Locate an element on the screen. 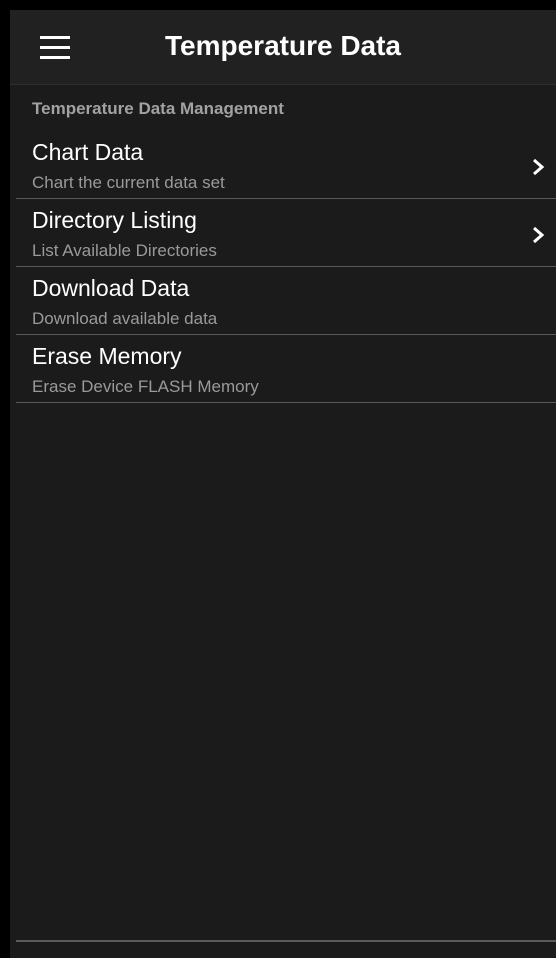 This screenshot has height=958, width=556. app-bar: Temperature Data is located at coordinates (283, 47).